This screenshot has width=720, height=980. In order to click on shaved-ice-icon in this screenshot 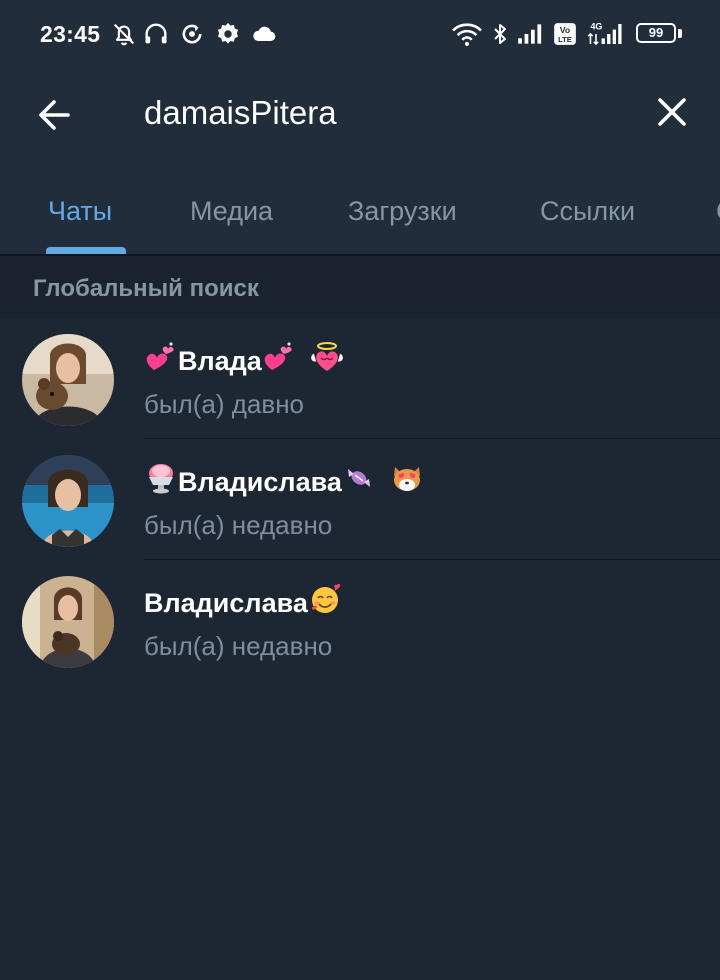, I will do `click(161, 478)`.